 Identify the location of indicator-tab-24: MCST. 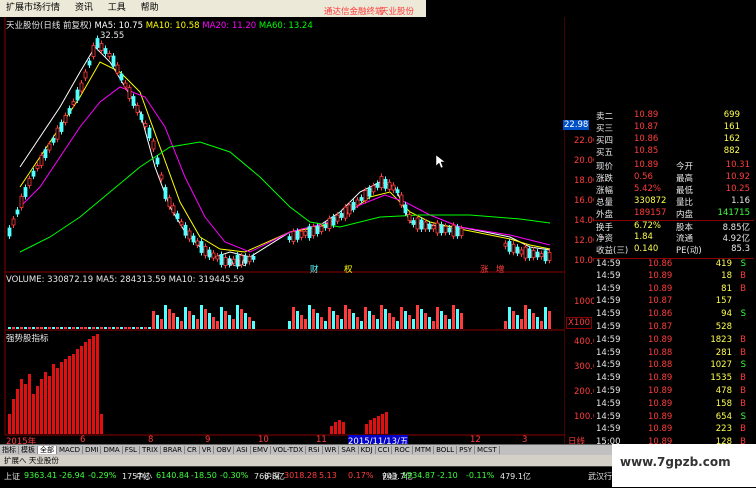
(487, 450).